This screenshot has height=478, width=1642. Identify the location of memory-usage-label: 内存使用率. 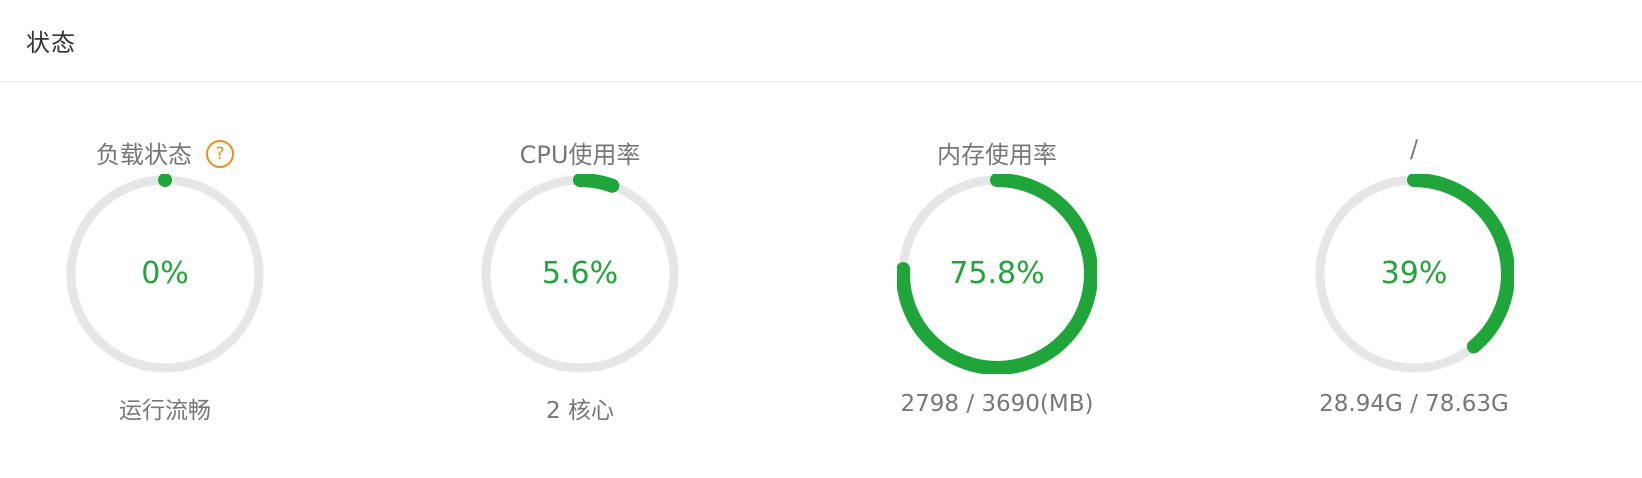
(997, 155).